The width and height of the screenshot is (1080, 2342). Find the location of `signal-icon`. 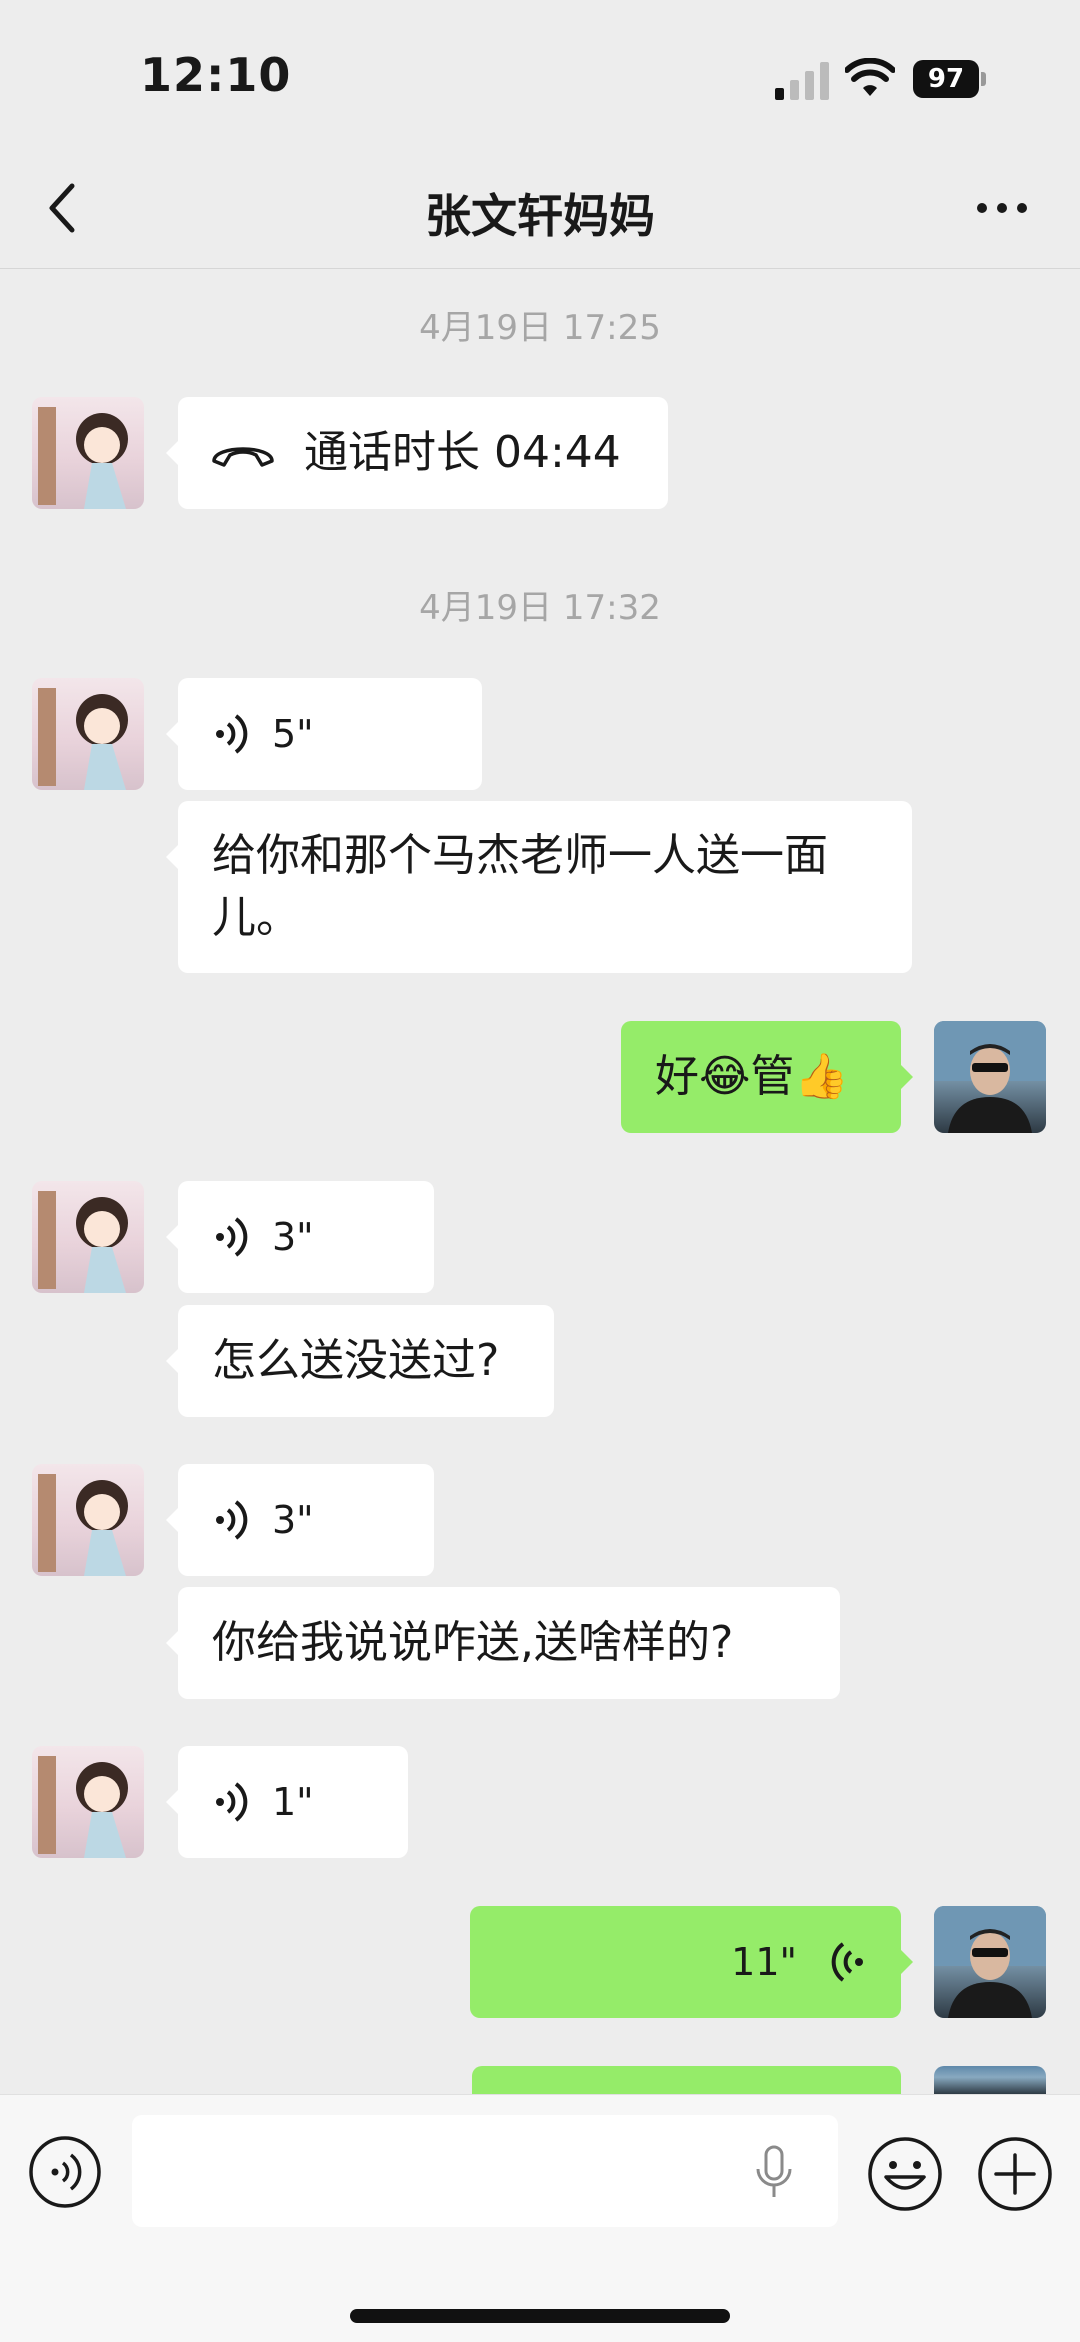

signal-icon is located at coordinates (802, 81).